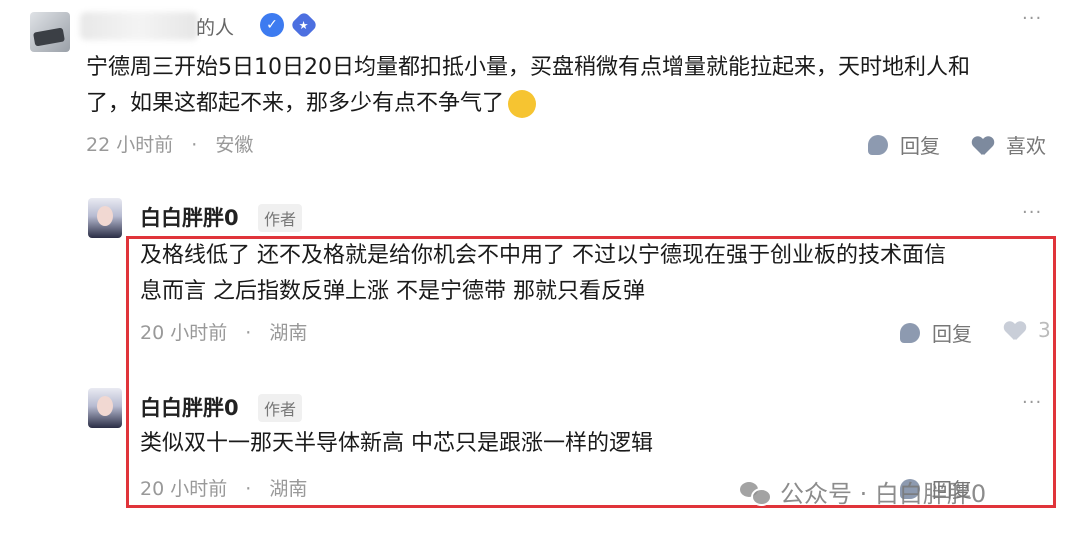 The image size is (1080, 534). I want to click on like-button: 喜欢, so click(1009, 144).